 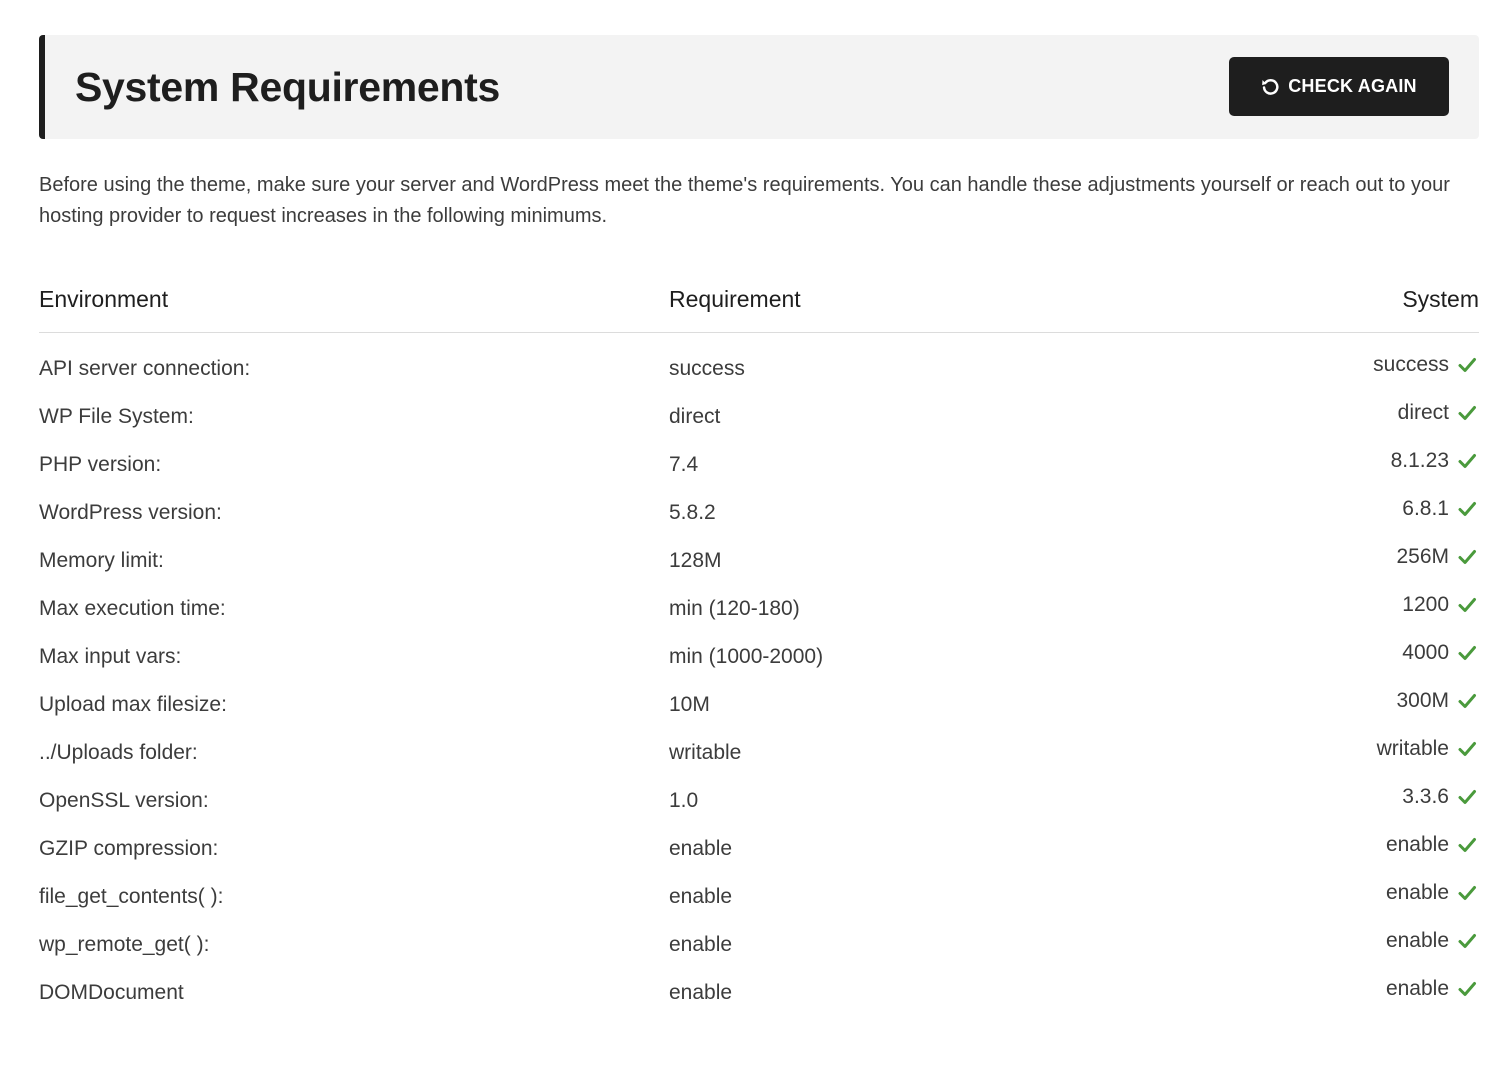 I want to click on system-value: 4000, so click(x=1425, y=652).